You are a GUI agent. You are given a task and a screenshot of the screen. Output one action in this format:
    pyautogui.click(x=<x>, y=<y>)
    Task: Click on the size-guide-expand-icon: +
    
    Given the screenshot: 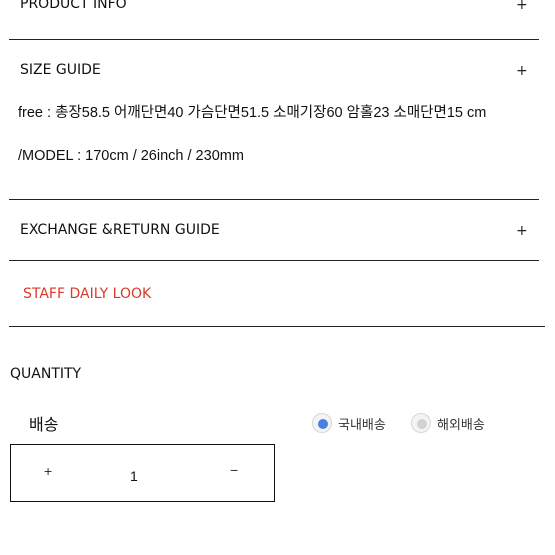 What is the action you would take?
    pyautogui.click(x=522, y=71)
    